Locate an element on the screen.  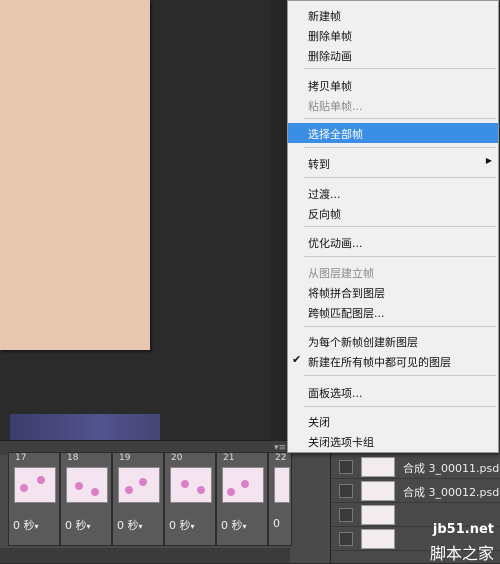
menu-item-new-frame: 新建帧 is located at coordinates (393, 15).